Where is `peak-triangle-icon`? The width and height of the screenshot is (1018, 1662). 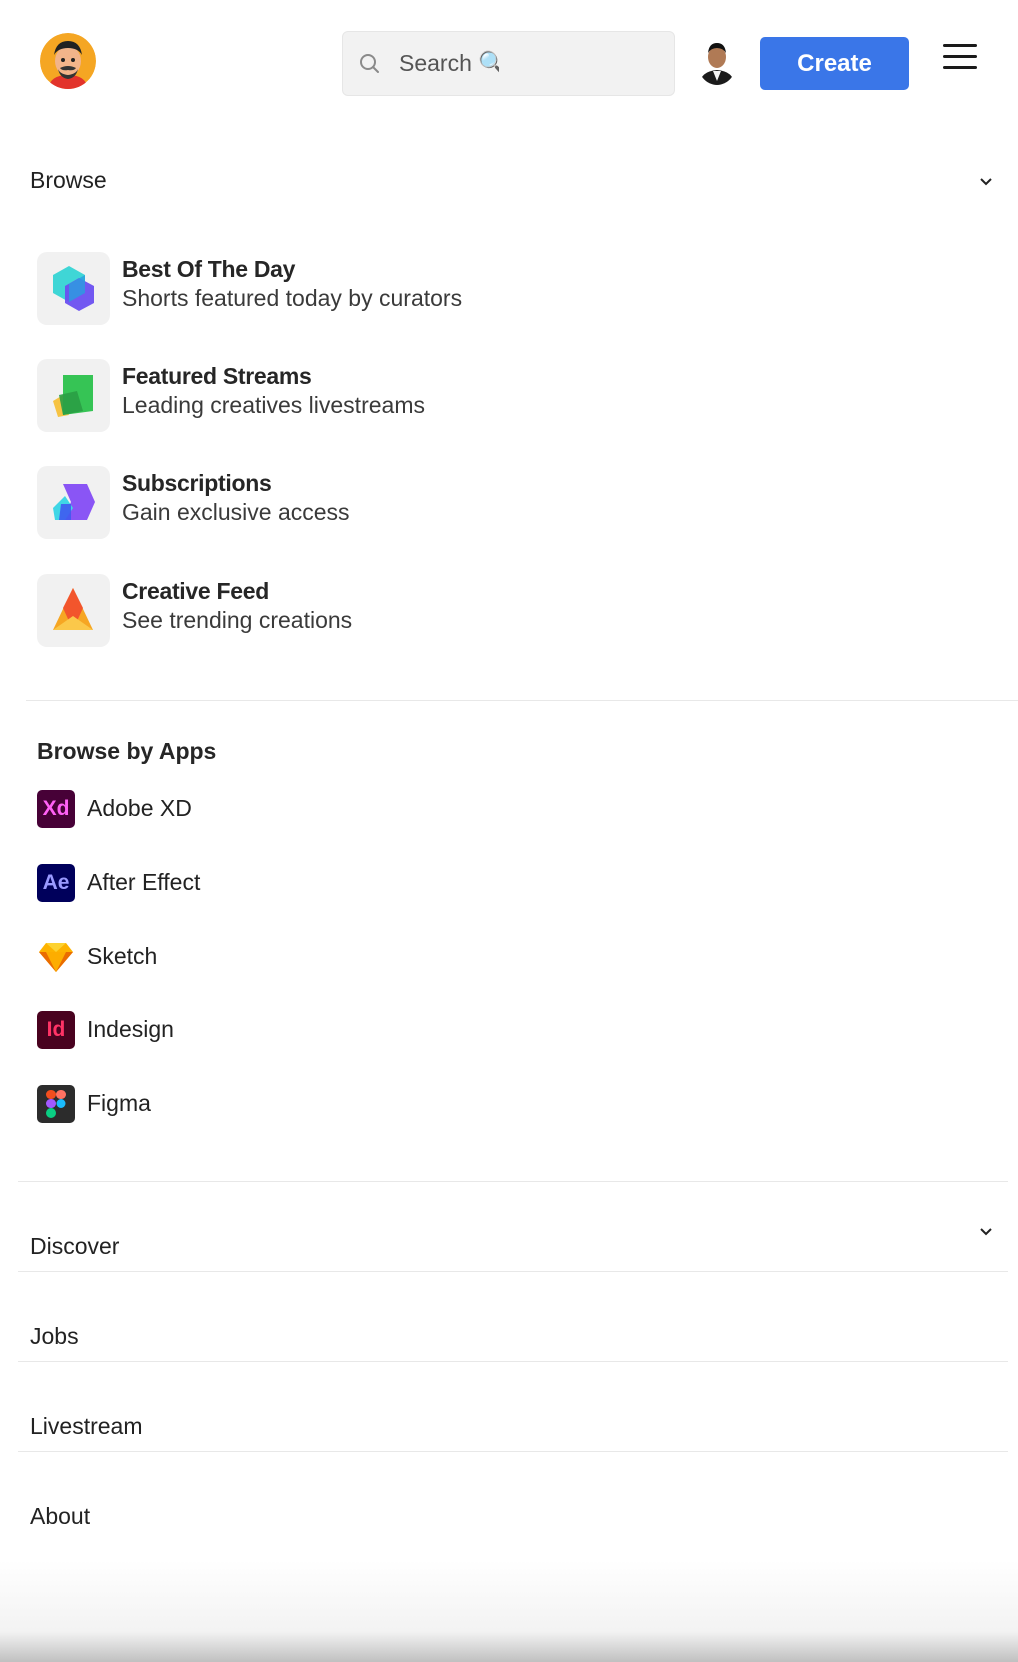 peak-triangle-icon is located at coordinates (73, 609).